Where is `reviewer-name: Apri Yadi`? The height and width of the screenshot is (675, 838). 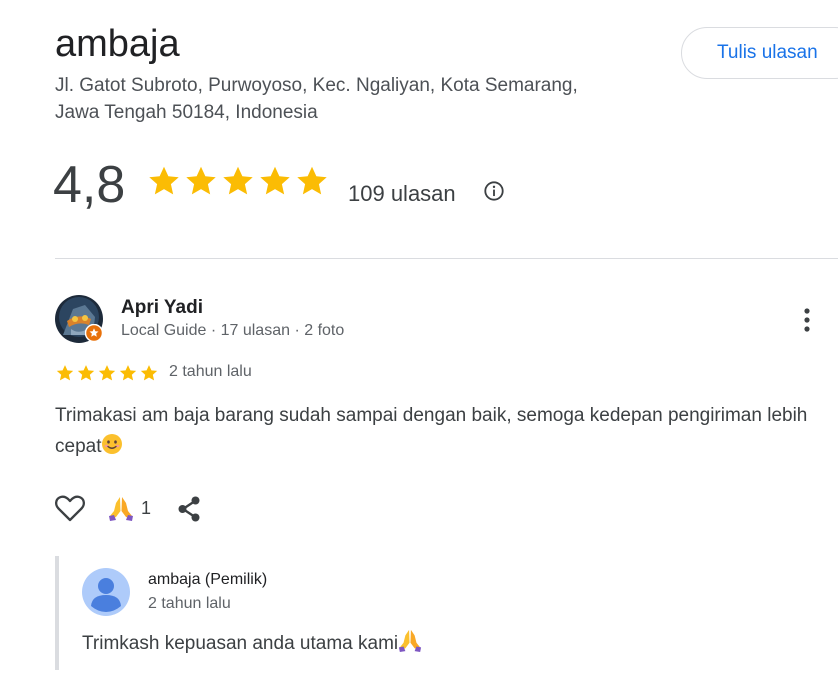
reviewer-name: Apri Yadi is located at coordinates (162, 308).